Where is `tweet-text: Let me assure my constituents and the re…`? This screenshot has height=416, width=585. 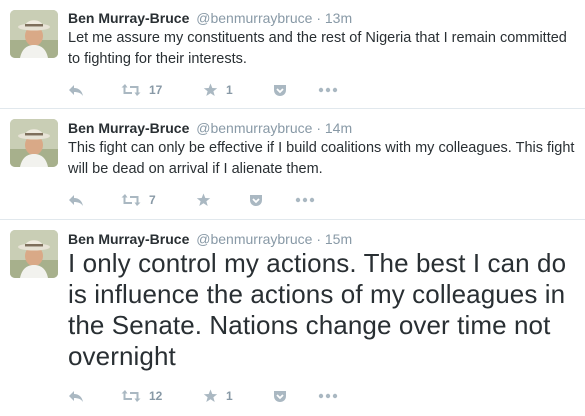 tweet-text: Let me assure my constituents and the re… is located at coordinates (317, 48).